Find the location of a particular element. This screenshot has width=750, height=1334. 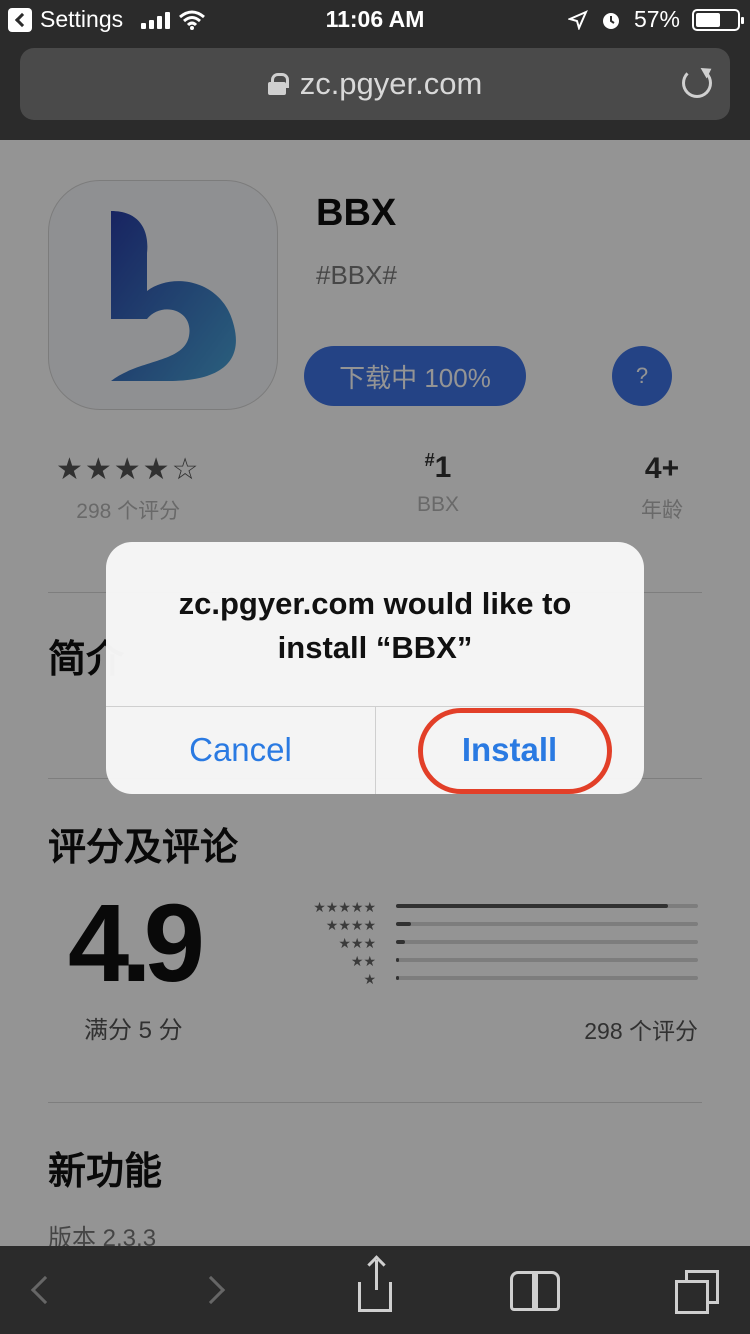

address-bar: zc.pgyer.com is located at coordinates (375, 84).